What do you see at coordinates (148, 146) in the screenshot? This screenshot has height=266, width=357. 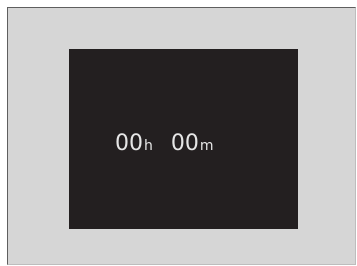 I see `hours-unit: h` at bounding box center [148, 146].